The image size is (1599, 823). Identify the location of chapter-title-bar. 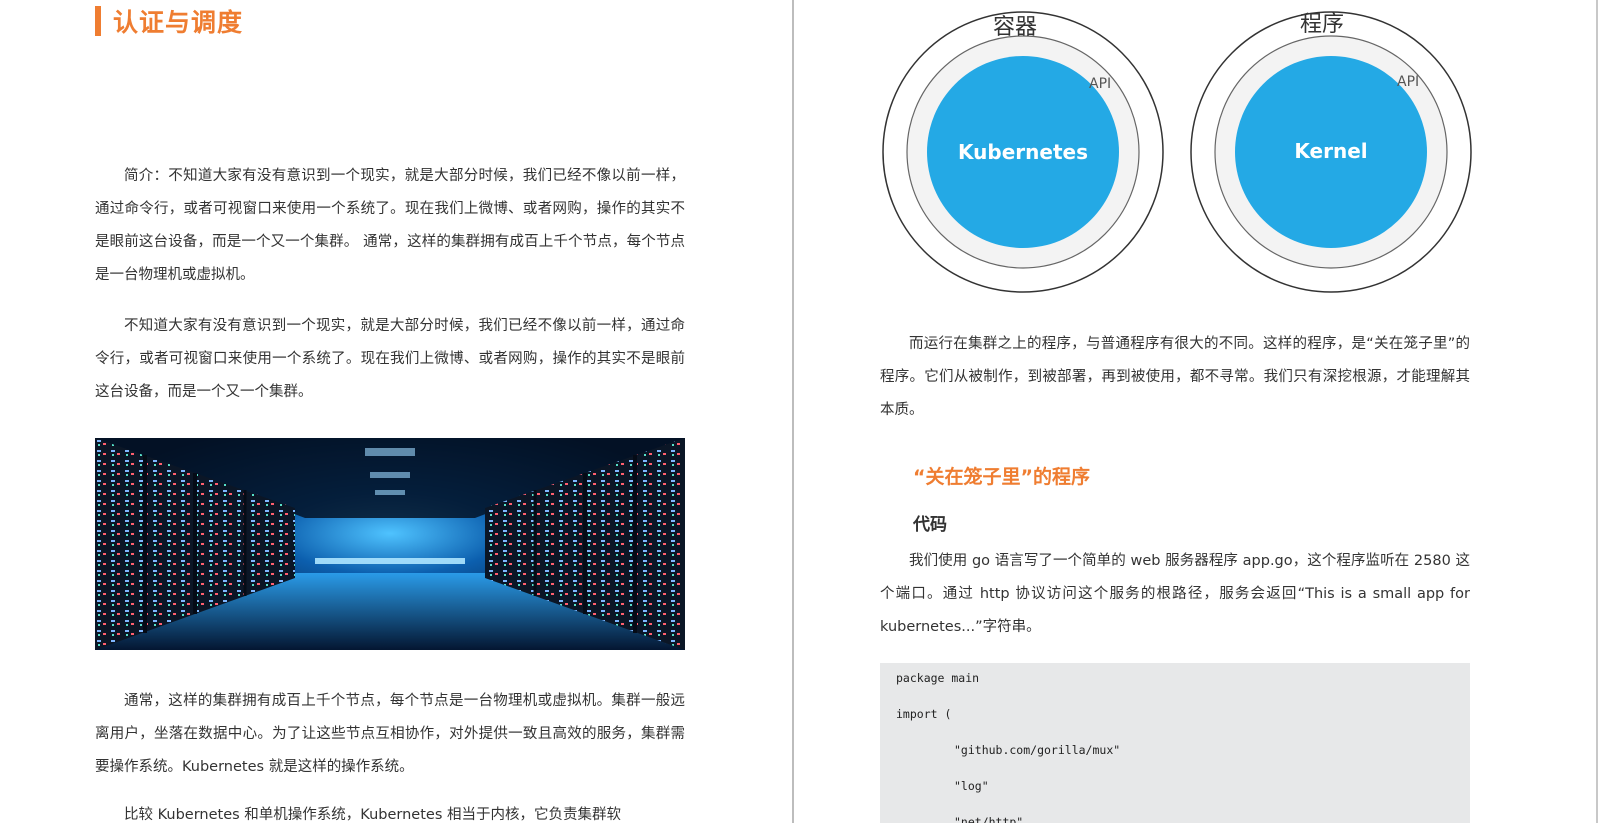
(98, 21).